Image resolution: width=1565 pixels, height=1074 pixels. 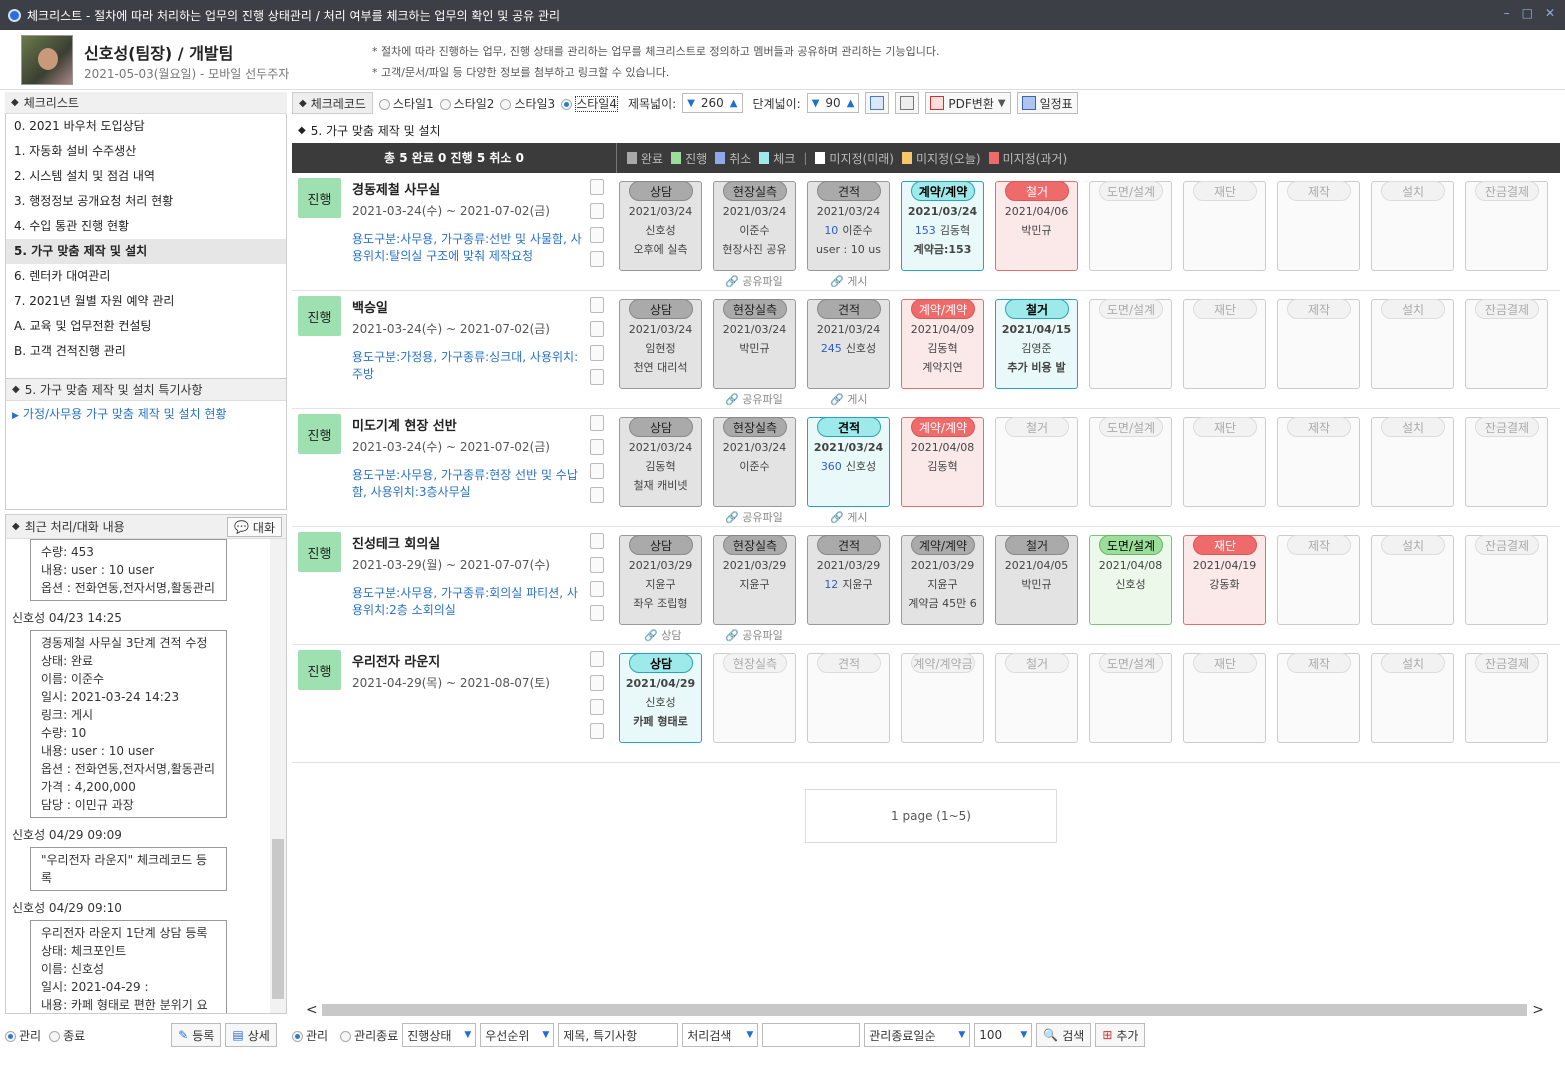 What do you see at coordinates (618, 1035) in the screenshot?
I see `search-target-field: 제목, 특기사항` at bounding box center [618, 1035].